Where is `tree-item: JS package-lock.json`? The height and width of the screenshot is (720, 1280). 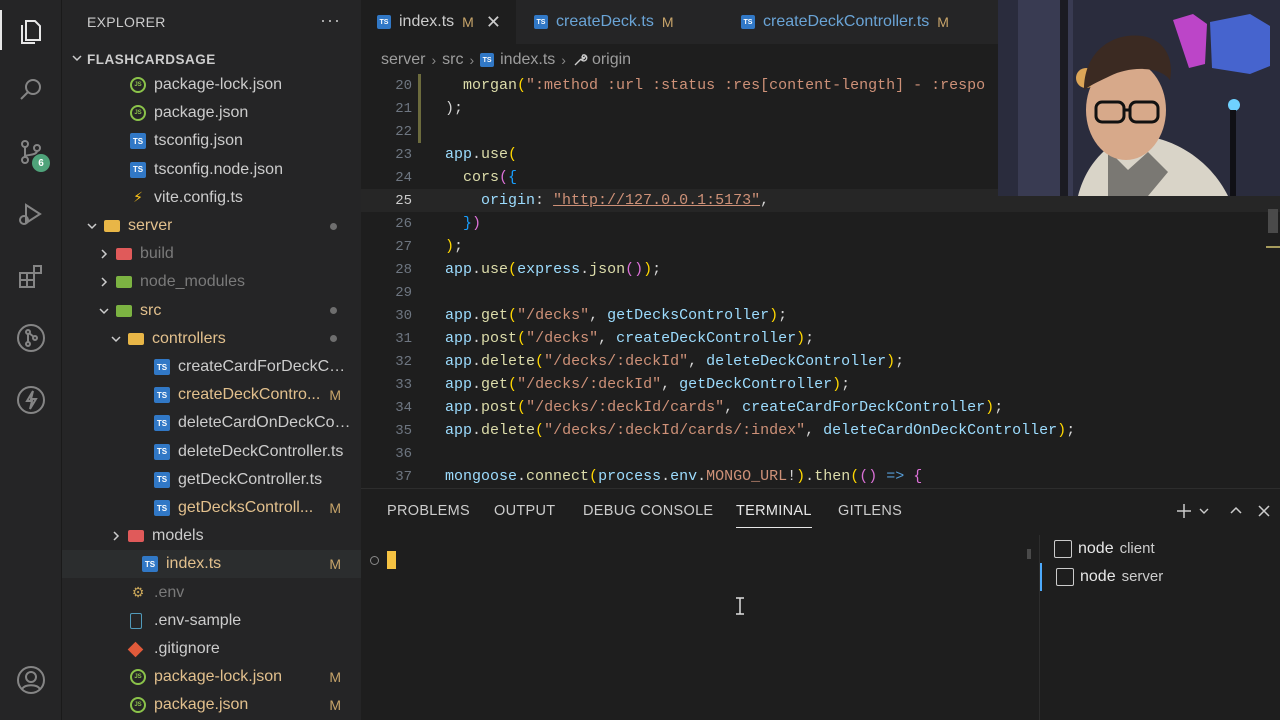 tree-item: JS package-lock.json is located at coordinates (211, 85).